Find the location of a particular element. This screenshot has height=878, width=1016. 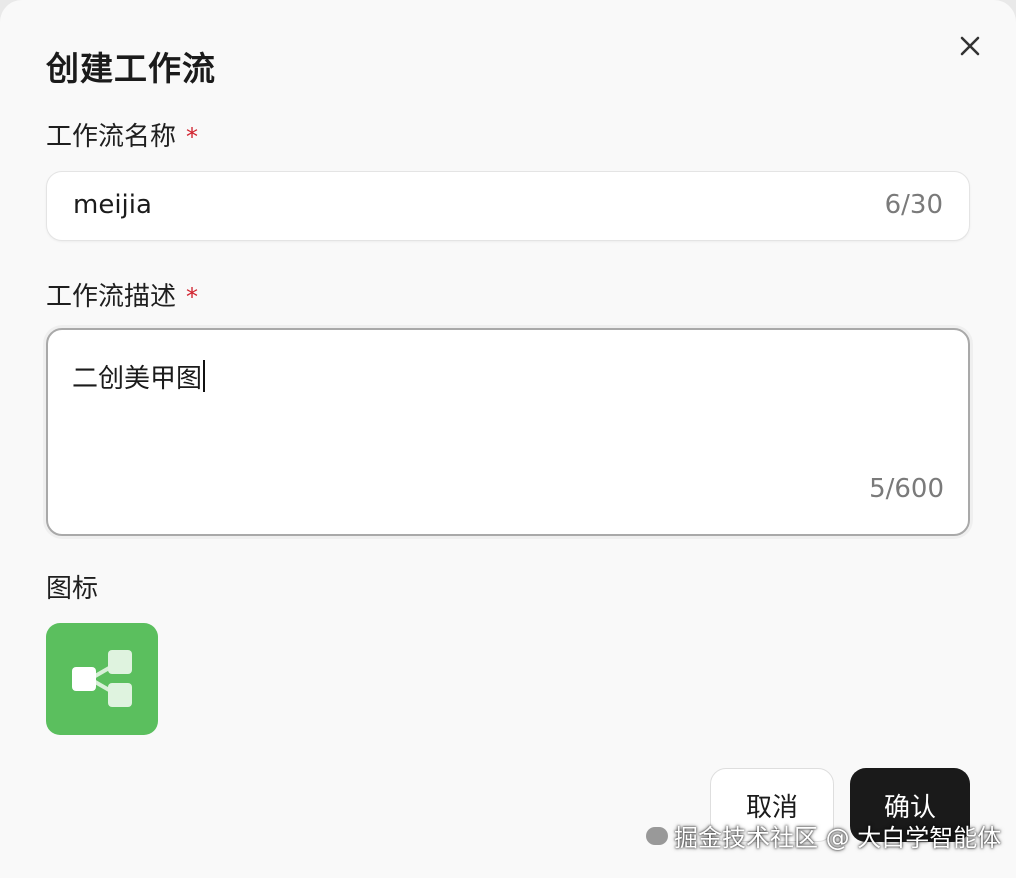

workflow-description-label: 工作流描述 * is located at coordinates (122, 294).